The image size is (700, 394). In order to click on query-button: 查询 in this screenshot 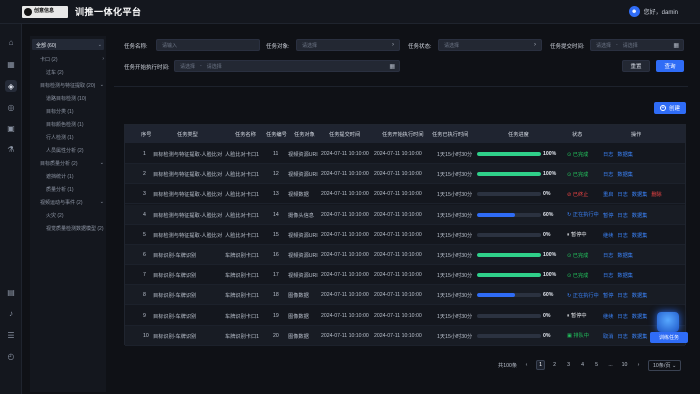, I will do `click(670, 66)`.